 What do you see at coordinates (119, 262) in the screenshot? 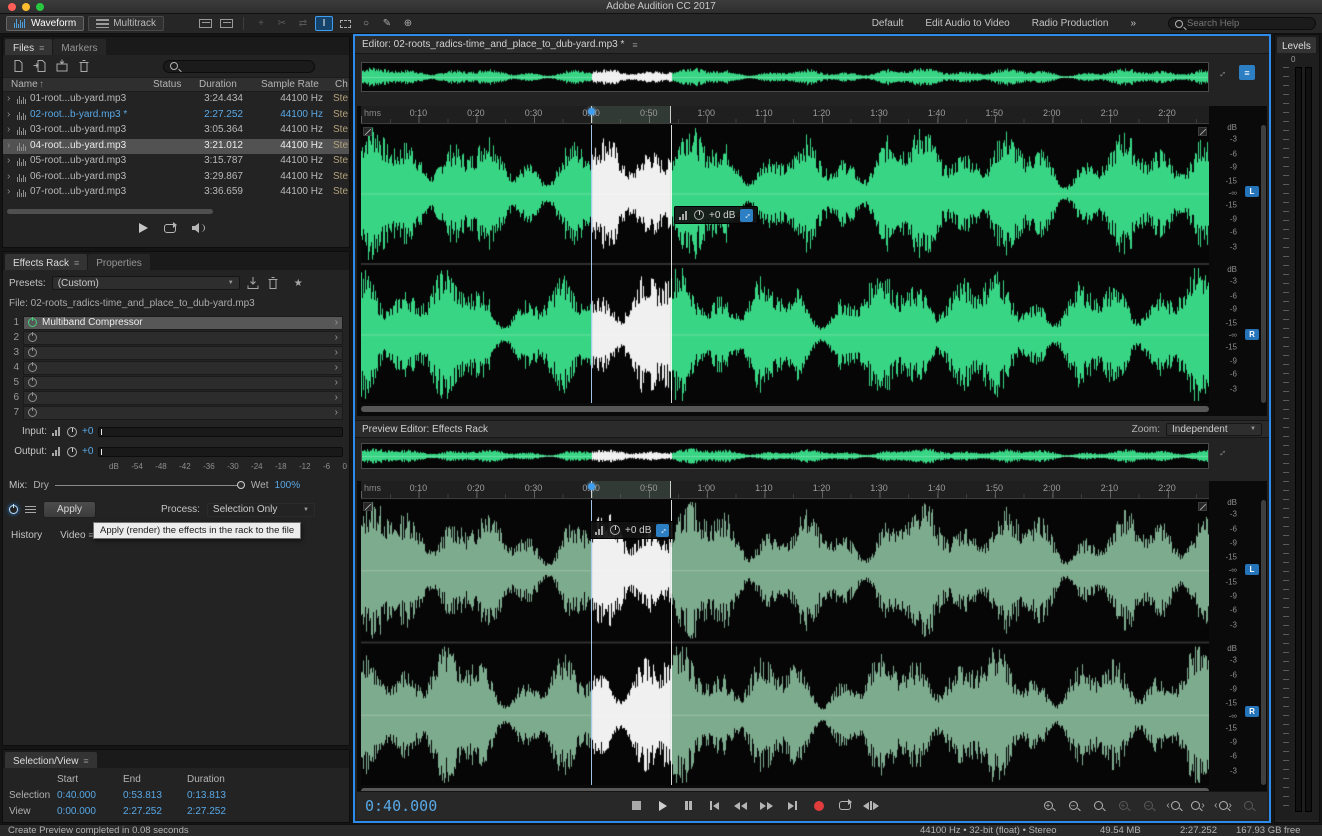
I see `tab-properties: Properties` at bounding box center [119, 262].